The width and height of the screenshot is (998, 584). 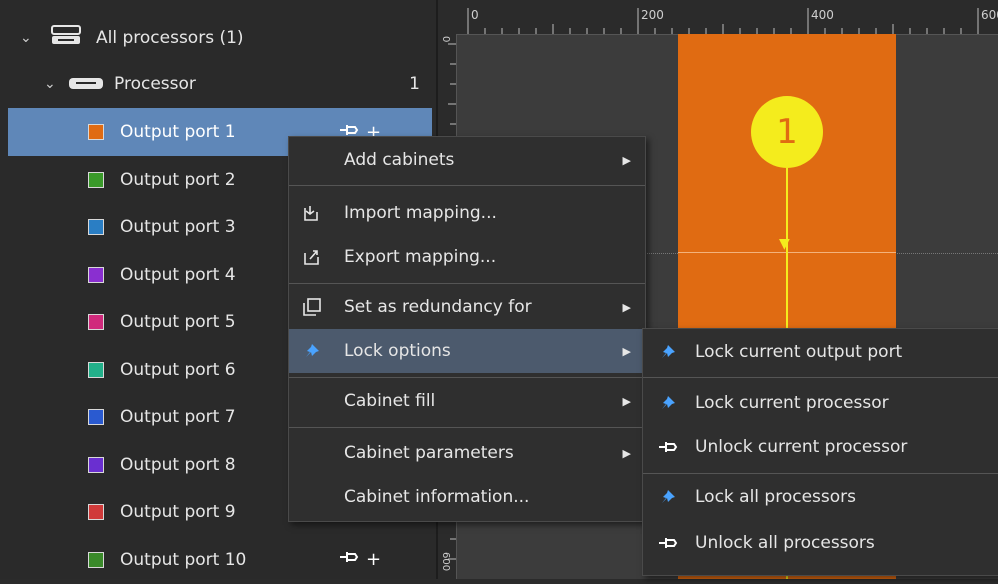 I want to click on tree-root-label: All processors (1), so click(x=170, y=38).